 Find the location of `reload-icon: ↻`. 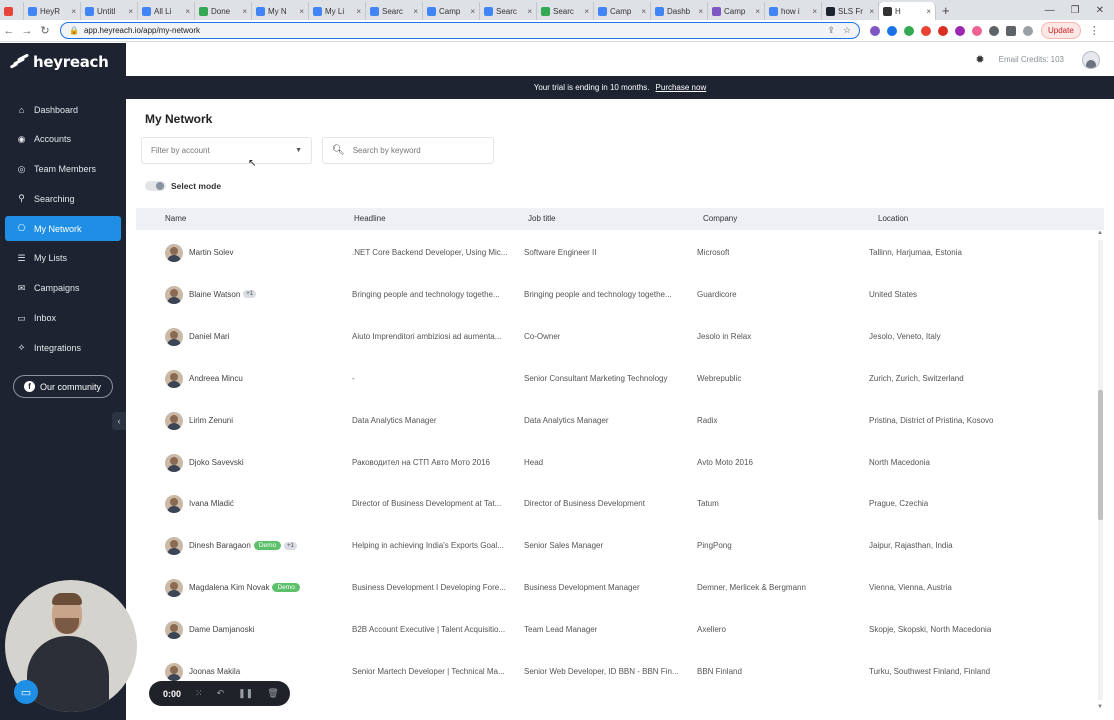

reload-icon: ↻ is located at coordinates (45, 30).